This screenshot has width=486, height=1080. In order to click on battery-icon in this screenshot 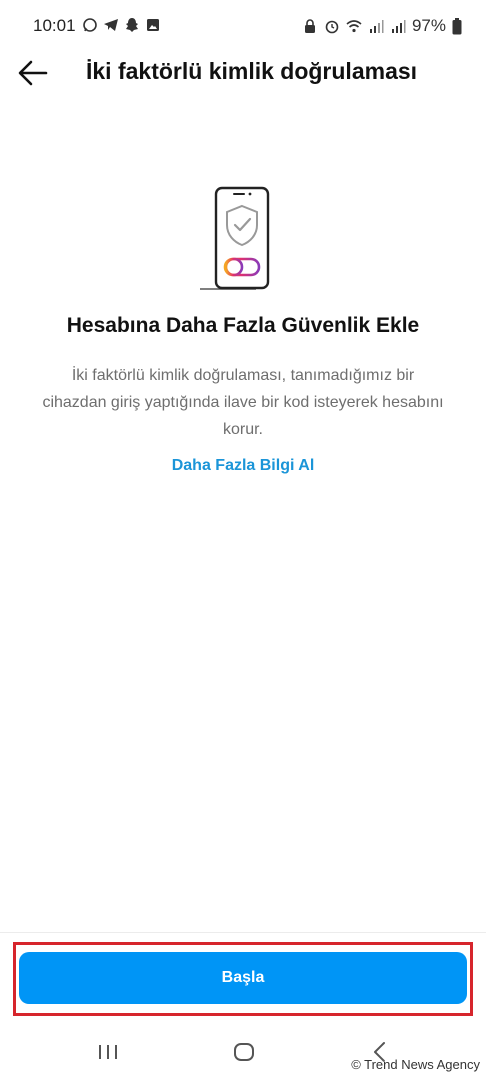, I will do `click(457, 25)`.